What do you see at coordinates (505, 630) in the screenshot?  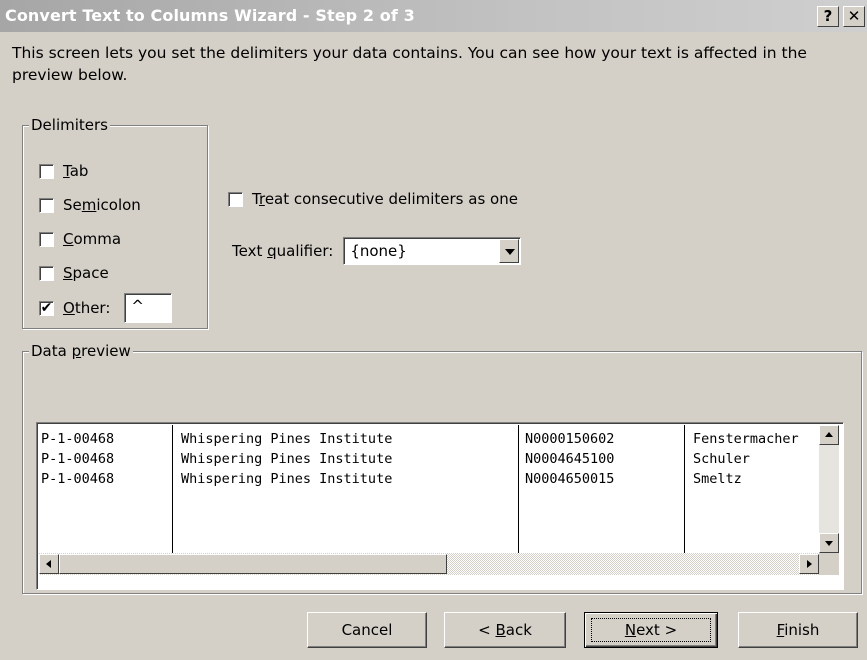 I see `back-button: < Back` at bounding box center [505, 630].